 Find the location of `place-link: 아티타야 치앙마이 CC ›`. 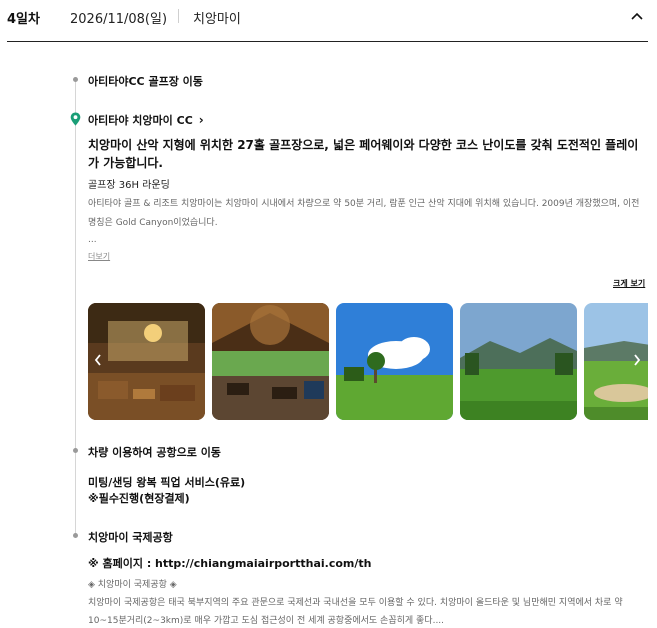

place-link: 아티타야 치앙마이 CC › is located at coordinates (146, 120).